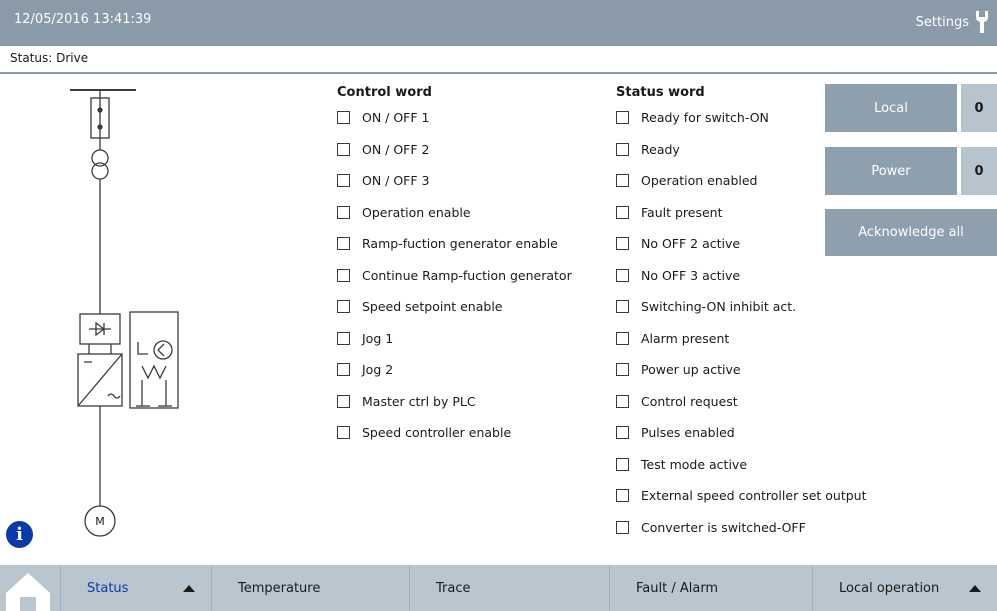 This screenshot has height=611, width=997. What do you see at coordinates (942, 22) in the screenshot?
I see `settings-label: Settings` at bounding box center [942, 22].